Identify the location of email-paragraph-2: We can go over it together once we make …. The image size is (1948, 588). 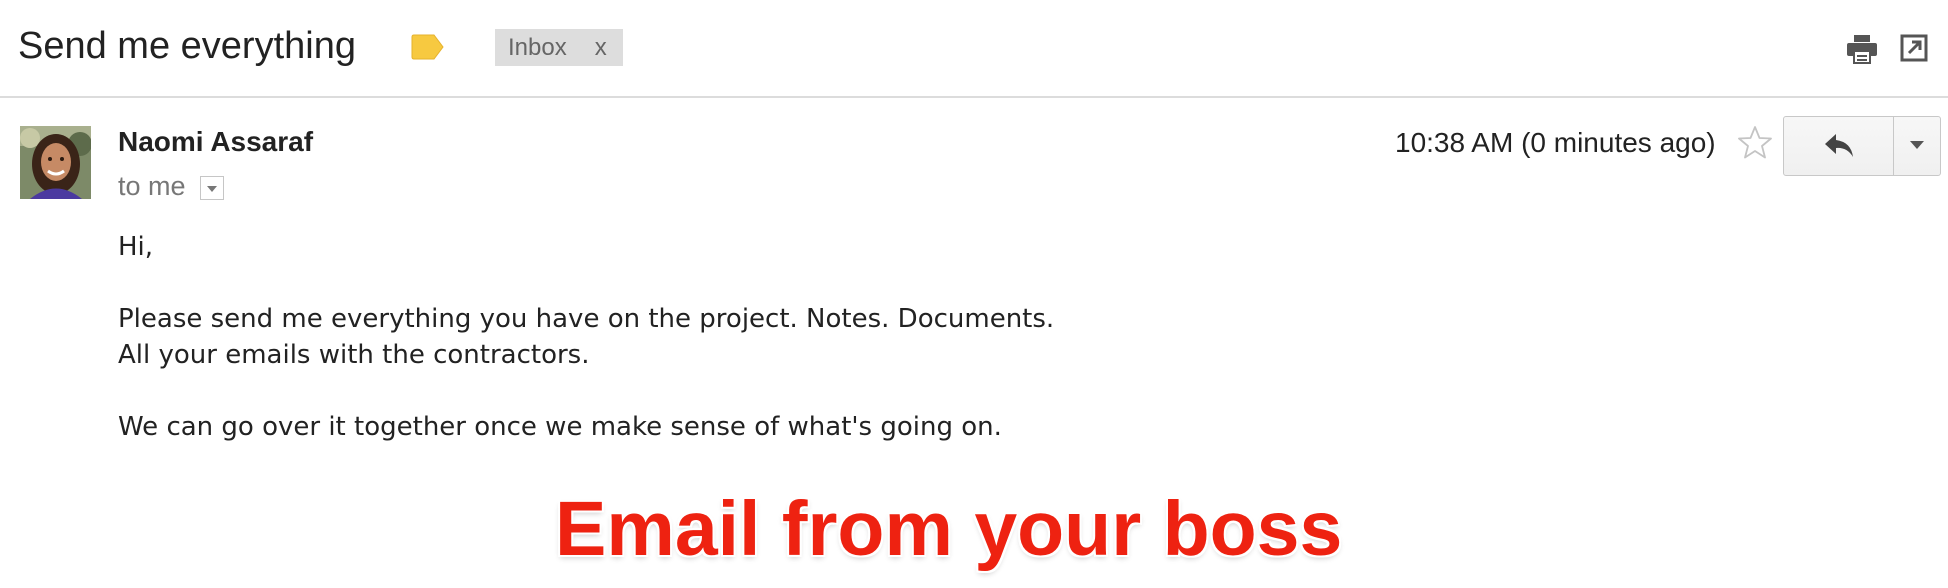
(560, 427).